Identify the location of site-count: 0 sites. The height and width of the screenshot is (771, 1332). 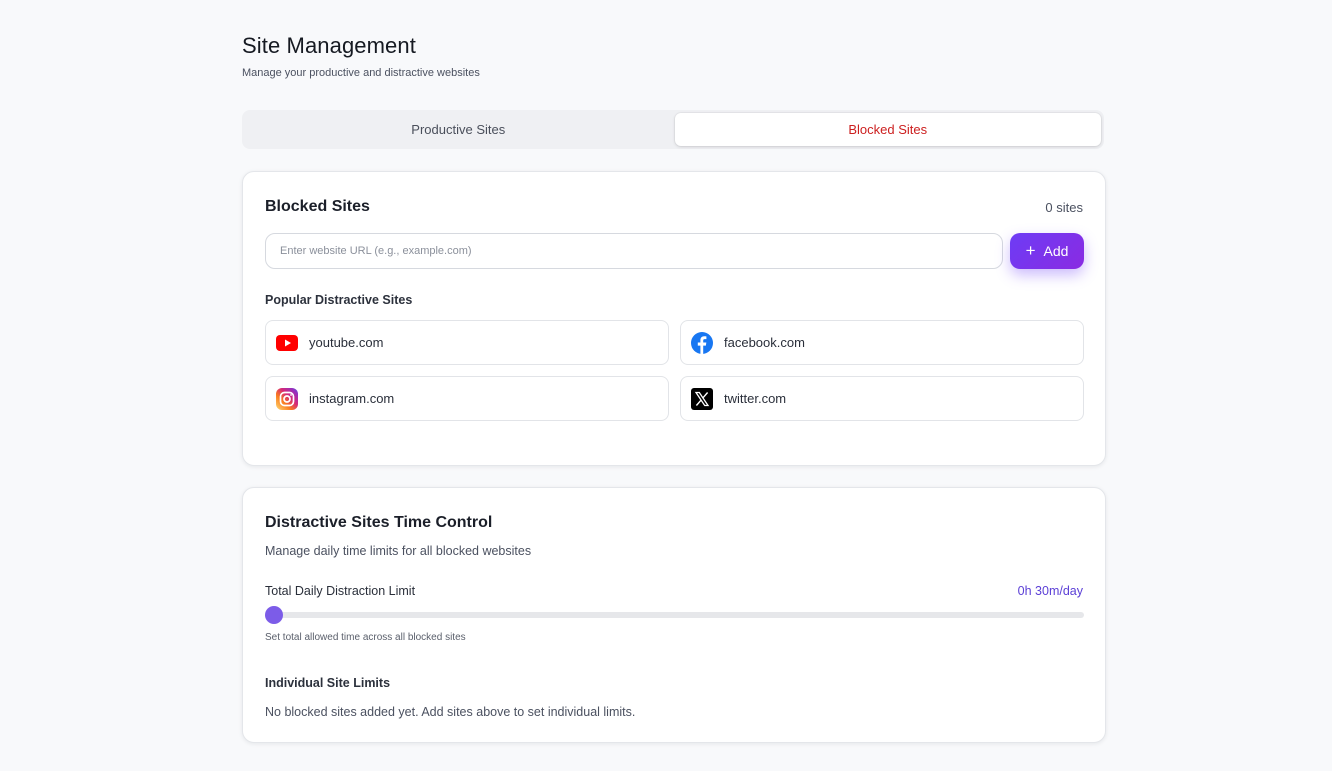
(1064, 207).